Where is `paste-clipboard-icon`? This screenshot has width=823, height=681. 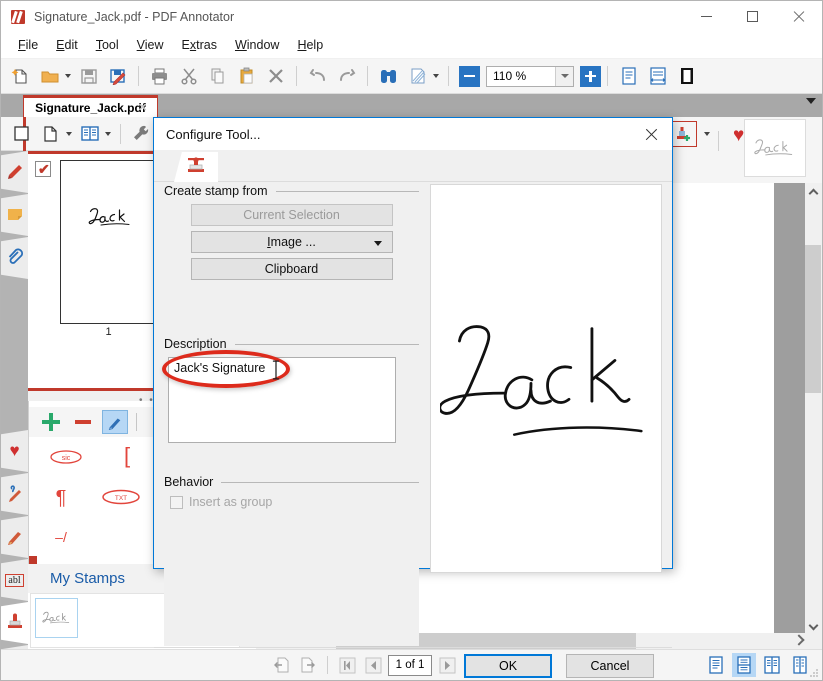 paste-clipboard-icon is located at coordinates (246, 76).